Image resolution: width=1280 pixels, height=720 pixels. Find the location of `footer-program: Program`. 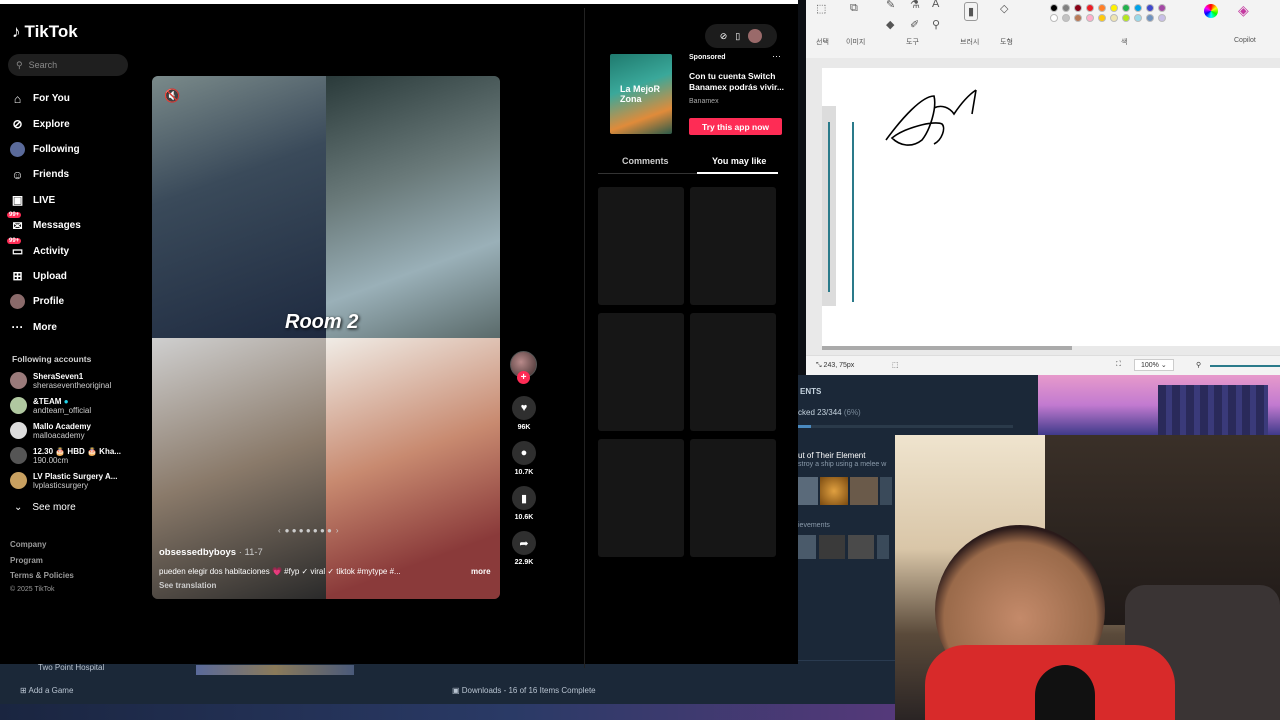

footer-program: Program is located at coordinates (26, 560).